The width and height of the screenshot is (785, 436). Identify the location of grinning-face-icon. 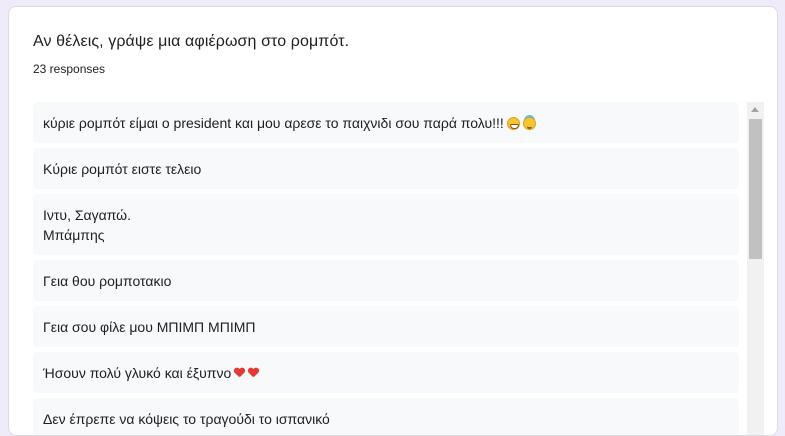
(513, 123).